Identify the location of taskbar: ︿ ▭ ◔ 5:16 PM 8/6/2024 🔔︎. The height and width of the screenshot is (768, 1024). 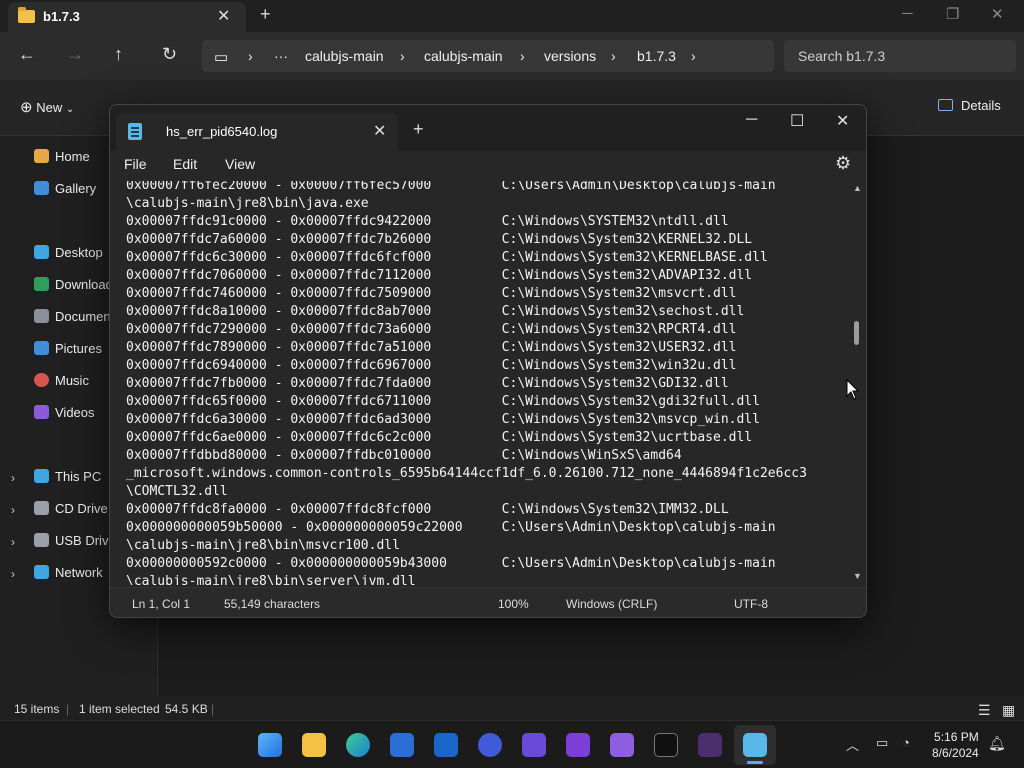
(512, 744).